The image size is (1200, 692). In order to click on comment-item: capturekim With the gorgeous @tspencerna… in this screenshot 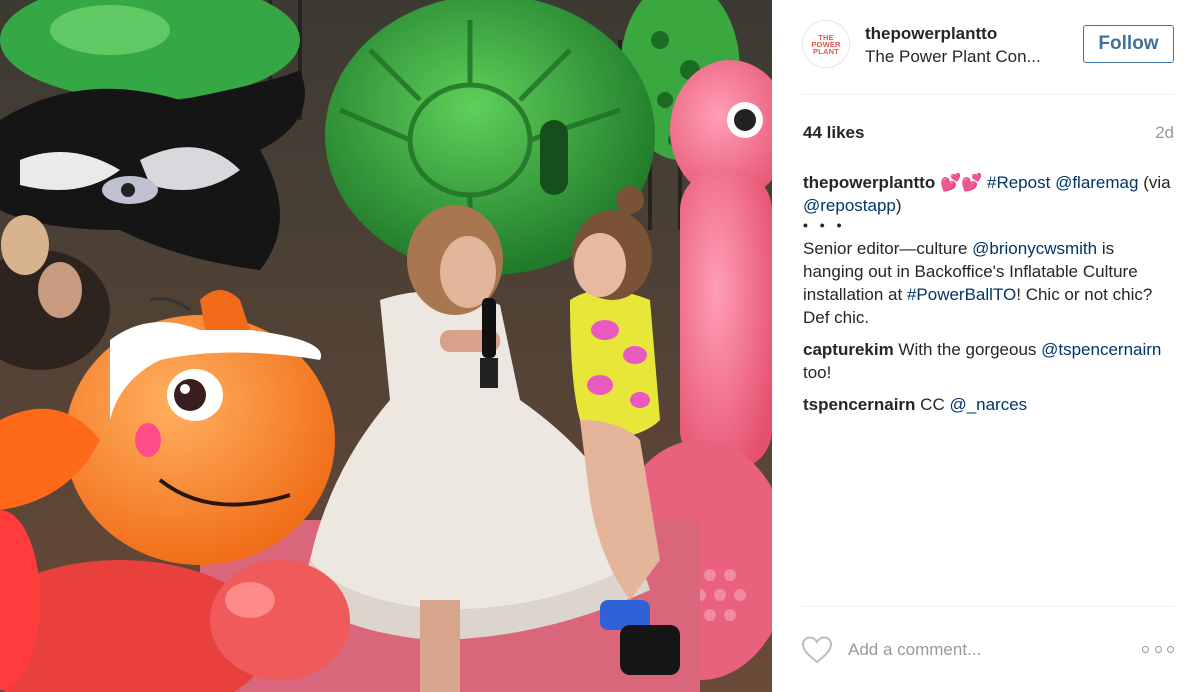, I will do `click(988, 361)`.